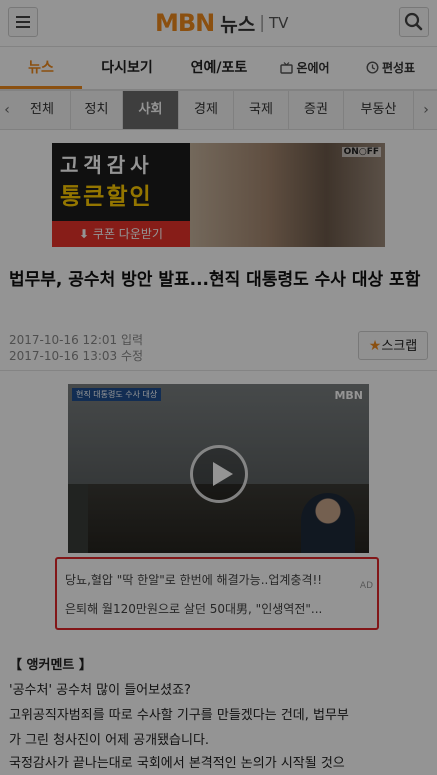 Image resolution: width=437 pixels, height=775 pixels. I want to click on banner-ad-line2: 통큰할인, so click(106, 197).